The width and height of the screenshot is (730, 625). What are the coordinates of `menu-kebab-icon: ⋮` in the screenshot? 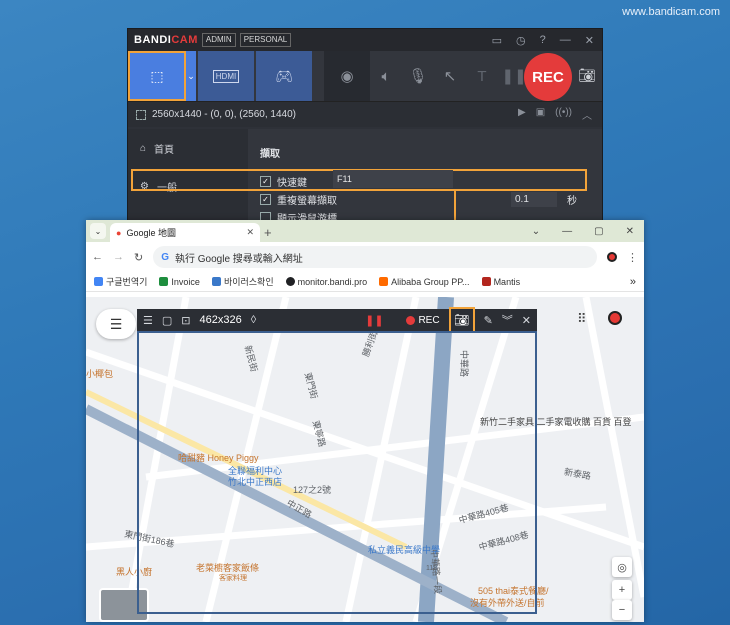 It's located at (632, 257).